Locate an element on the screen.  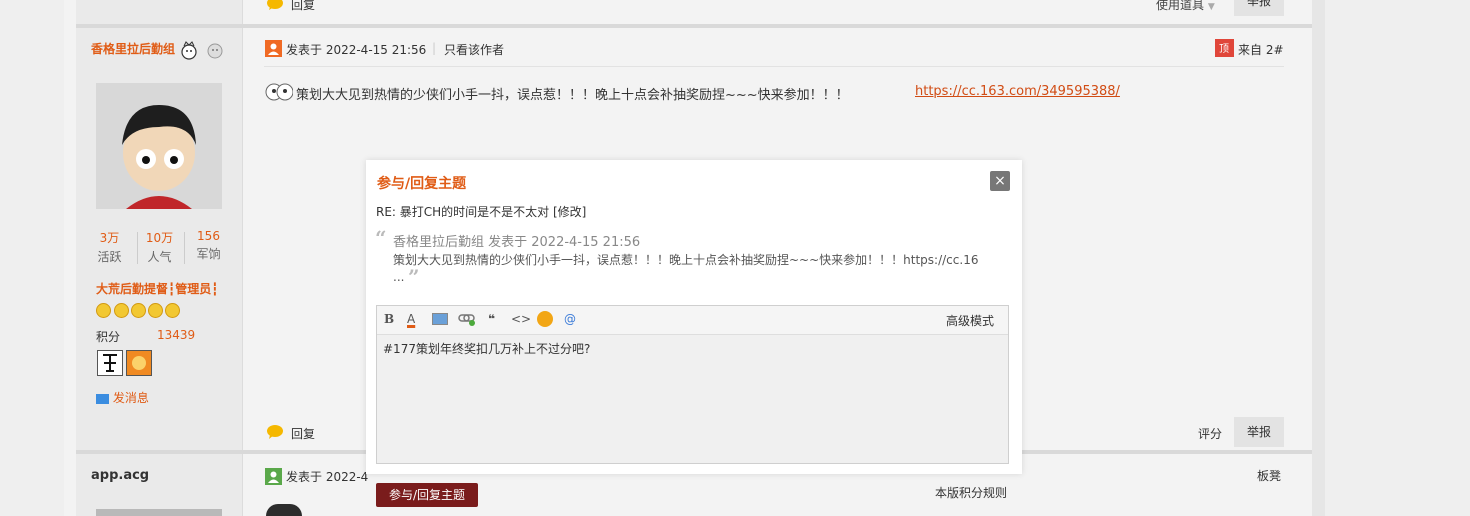
quote-icon: ❝ is located at coordinates (491, 320).